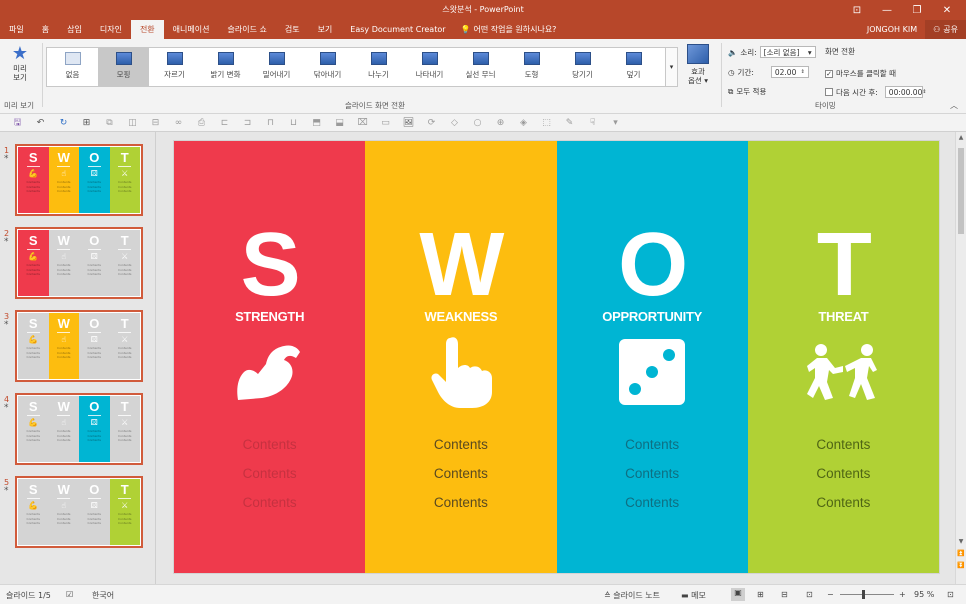 This screenshot has height=604, width=966. Describe the element at coordinates (961, 137) in the screenshot. I see `scroll-up-icon: ▲` at that location.